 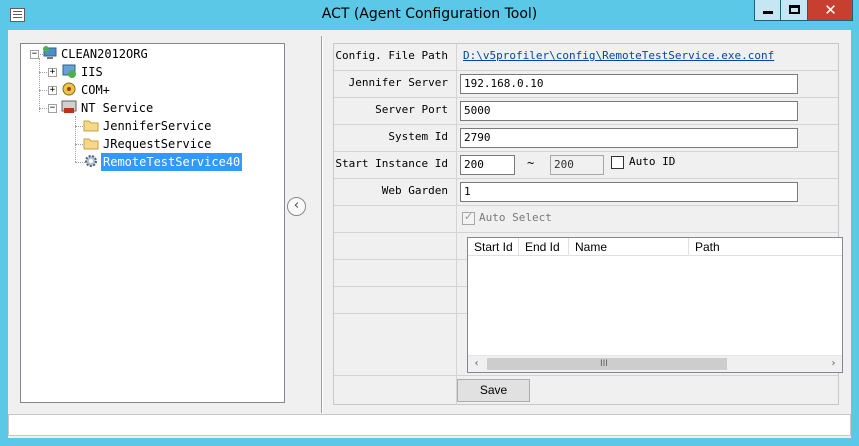 I want to click on row-system-id: System Id 2790, so click(x=586, y=138).